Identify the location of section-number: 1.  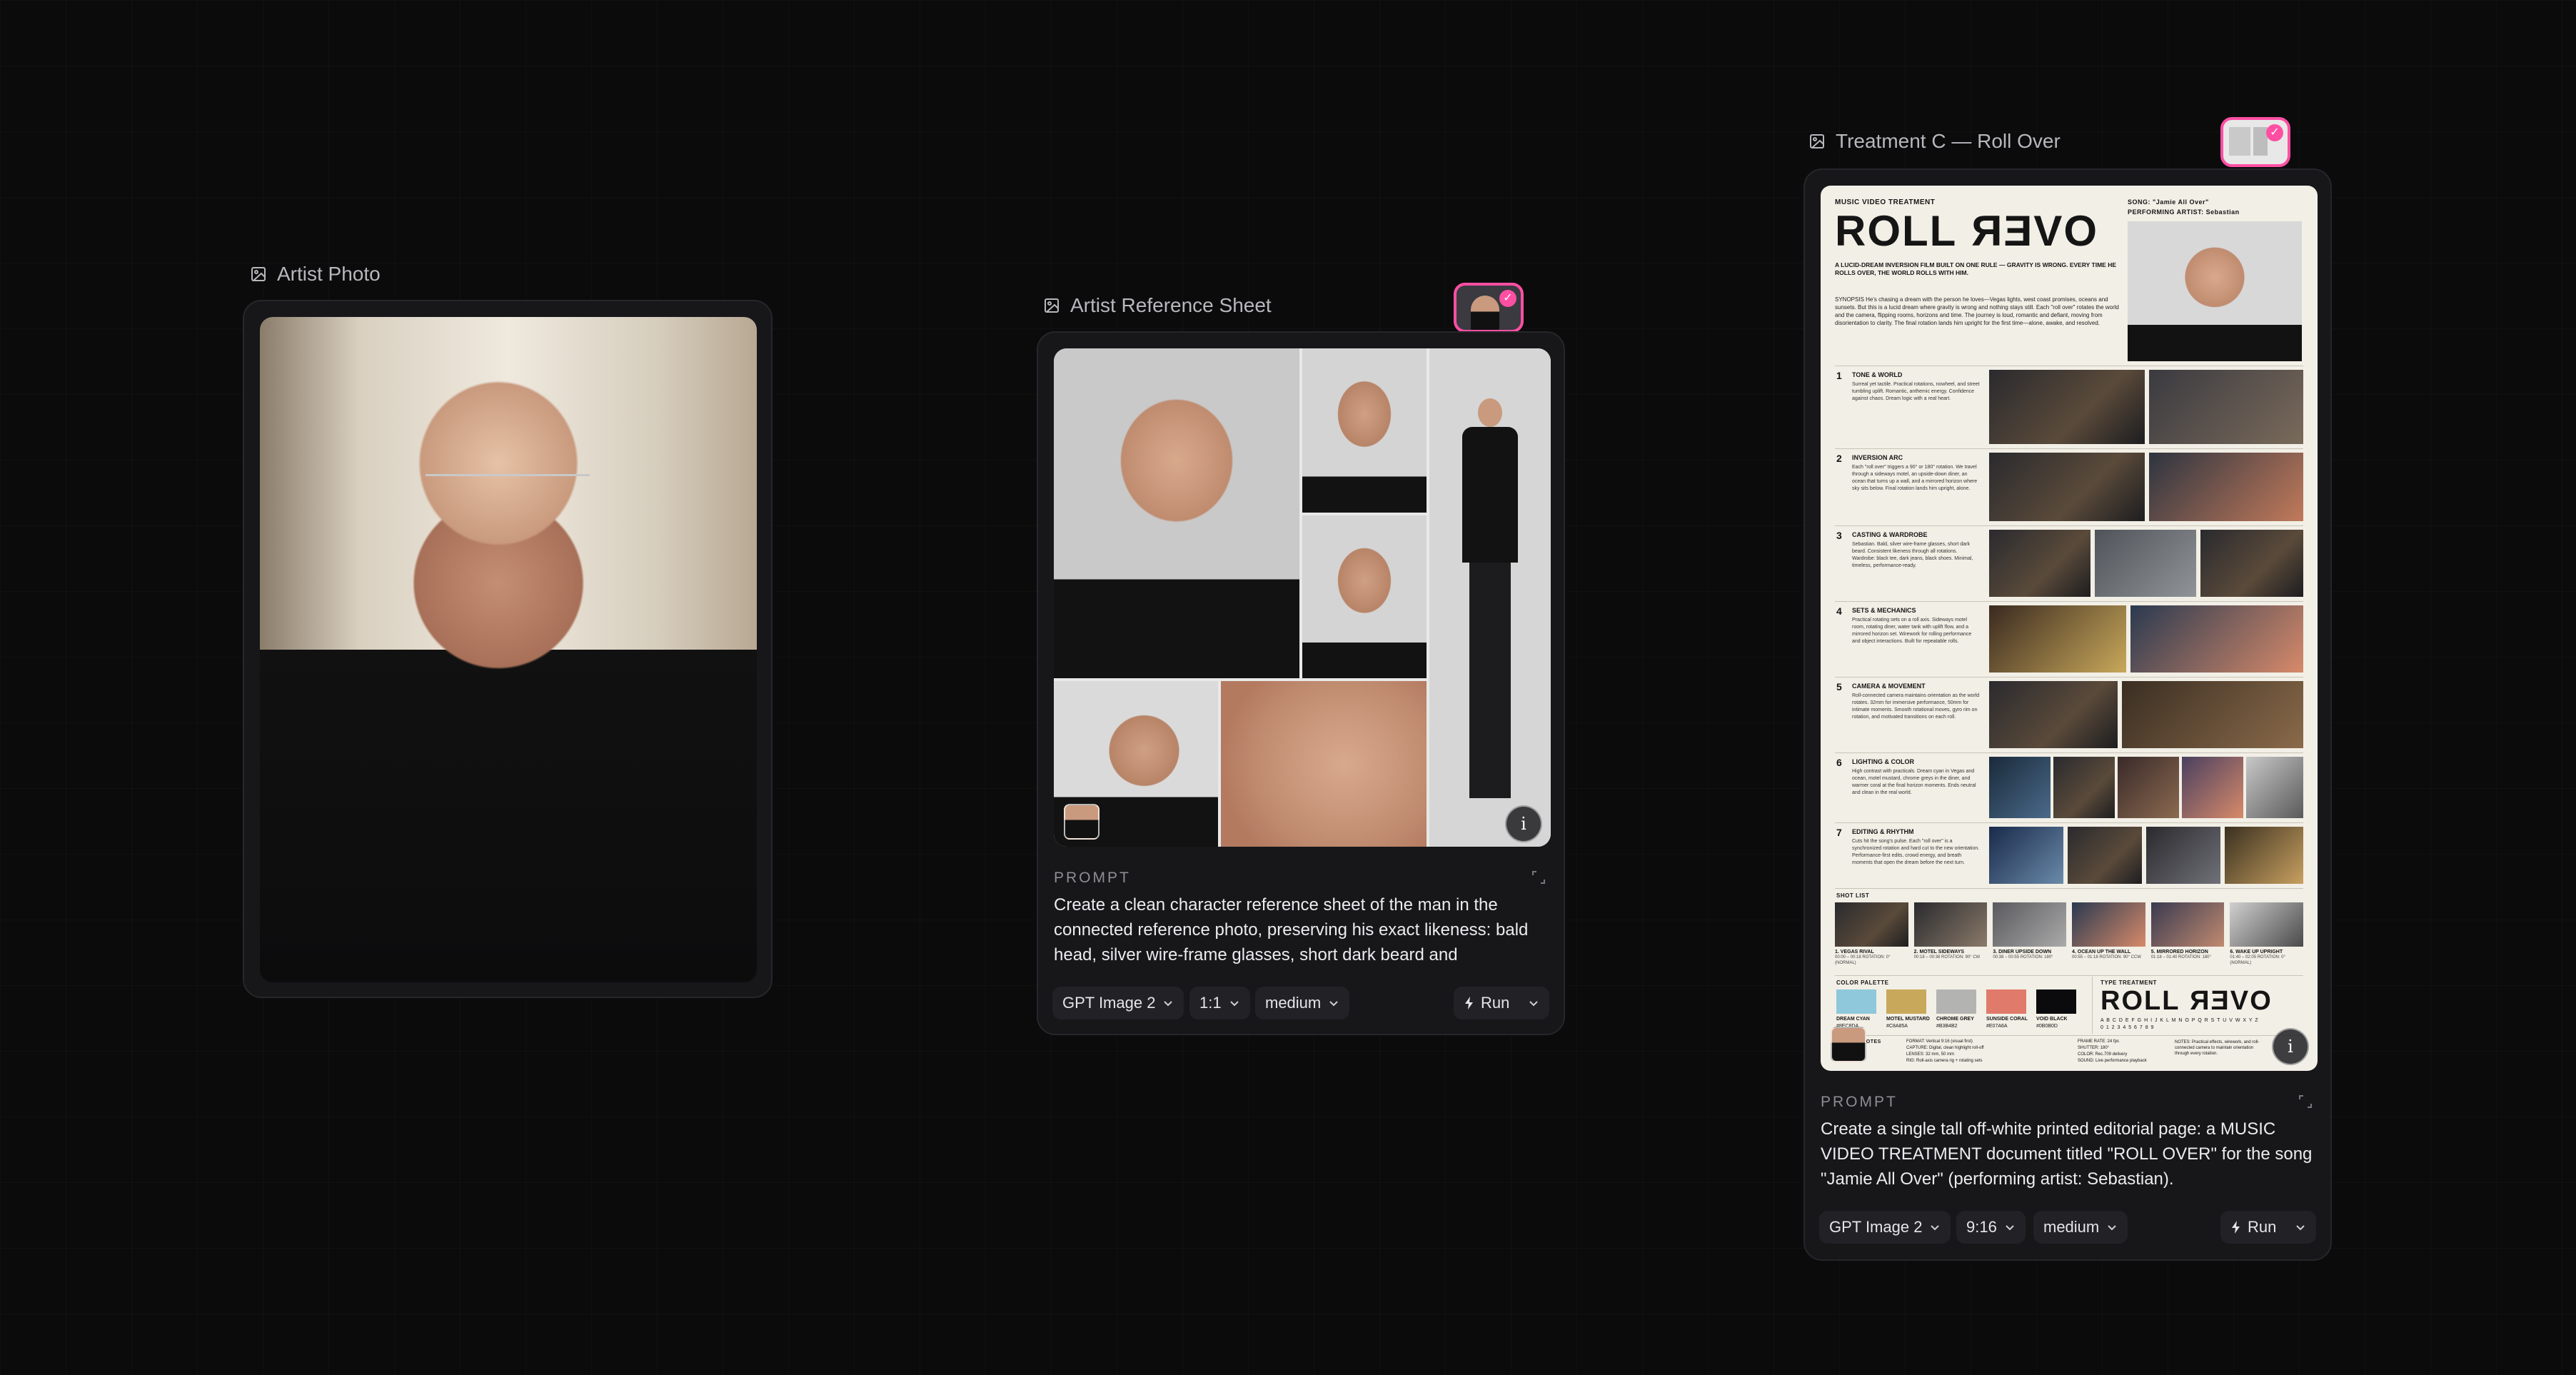
(1839, 375).